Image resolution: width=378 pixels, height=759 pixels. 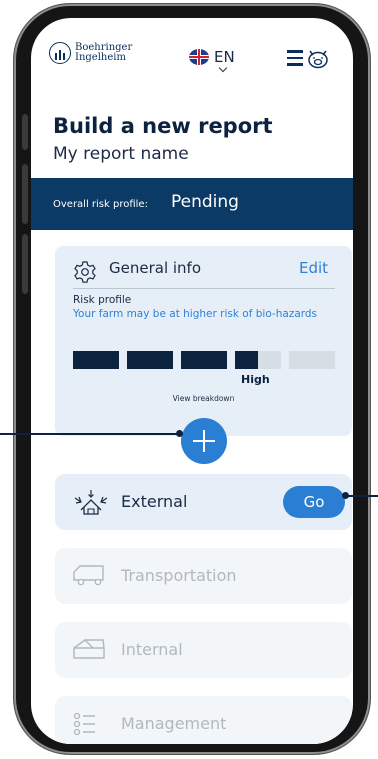 I want to click on section-management: Management, so click(x=203, y=720).